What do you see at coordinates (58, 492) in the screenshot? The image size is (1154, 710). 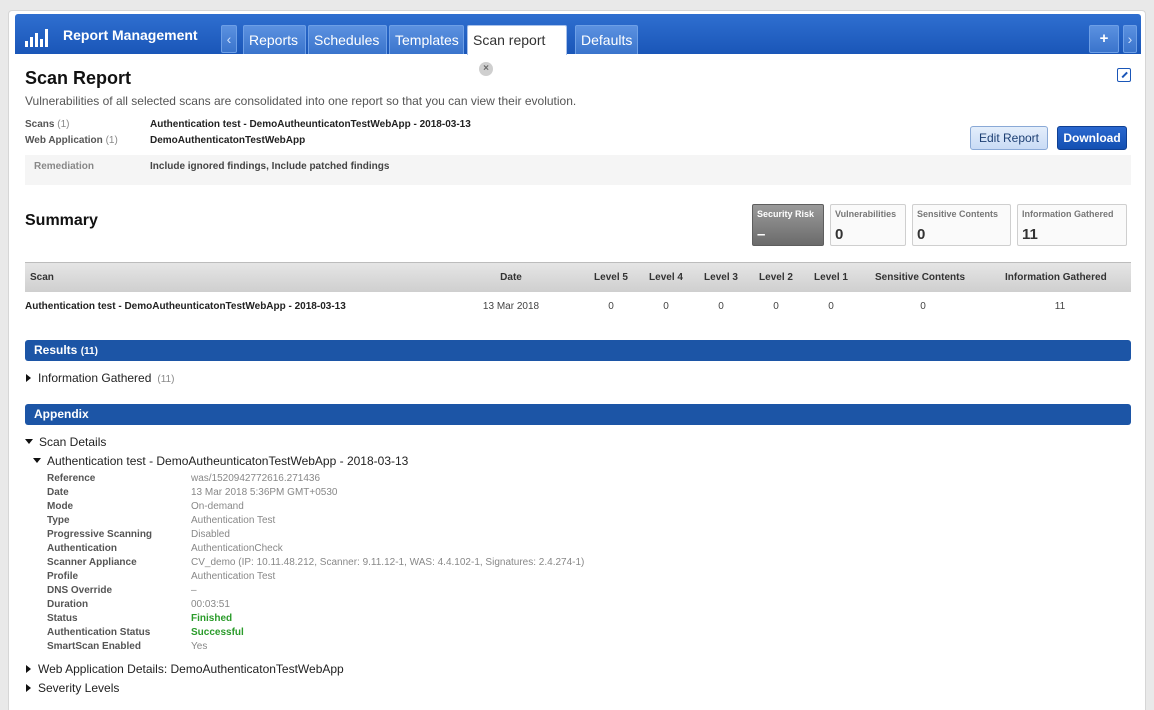 I see `detail-label: Date` at bounding box center [58, 492].